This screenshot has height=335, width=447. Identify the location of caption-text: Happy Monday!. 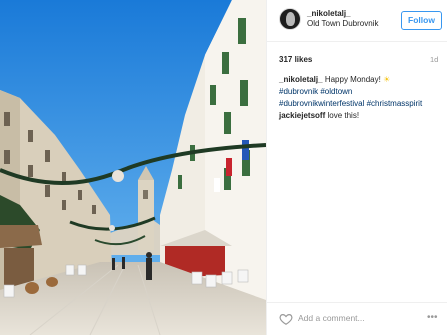
(352, 79).